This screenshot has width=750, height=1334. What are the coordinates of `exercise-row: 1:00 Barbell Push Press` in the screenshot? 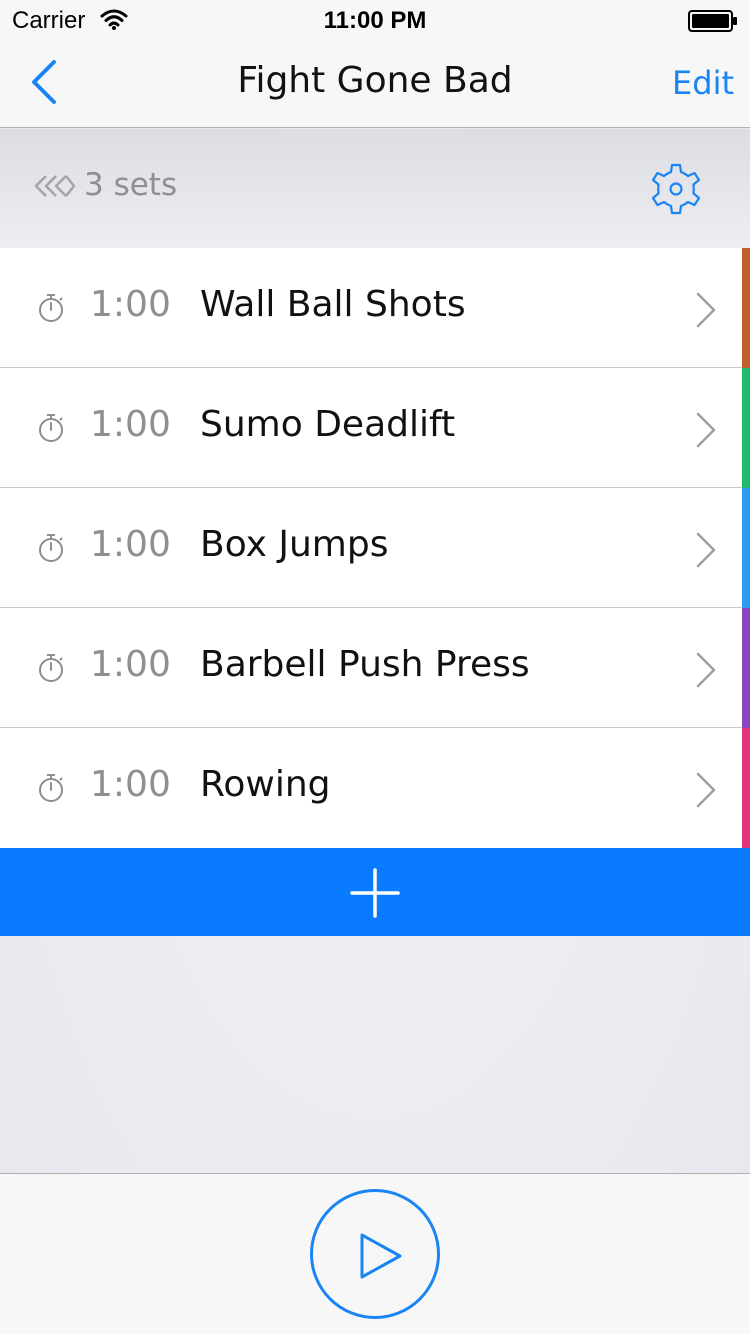 It's located at (375, 668).